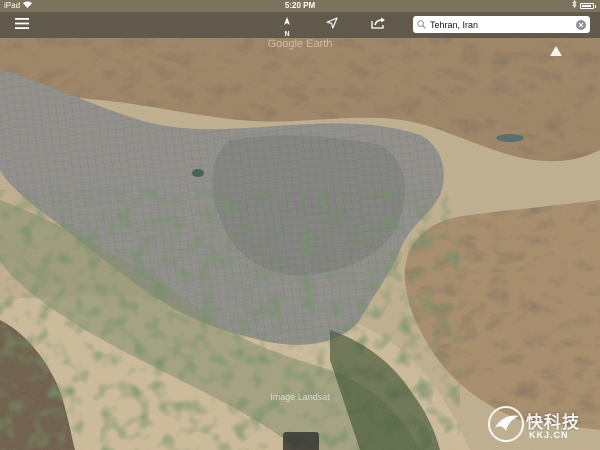 Image resolution: width=600 pixels, height=450 pixels. What do you see at coordinates (300, 44) in the screenshot?
I see `google-earth-attribution: Google Earth` at bounding box center [300, 44].